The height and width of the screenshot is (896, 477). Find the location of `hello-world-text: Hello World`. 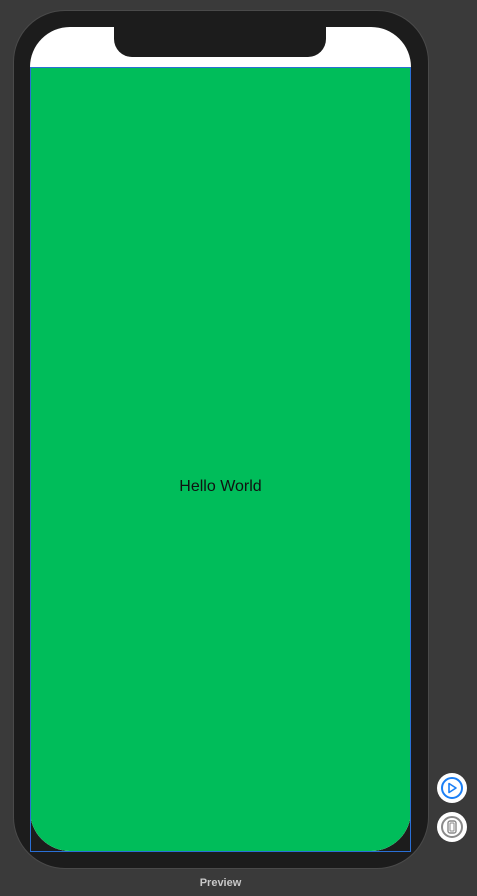

hello-world-text: Hello World is located at coordinates (220, 487).